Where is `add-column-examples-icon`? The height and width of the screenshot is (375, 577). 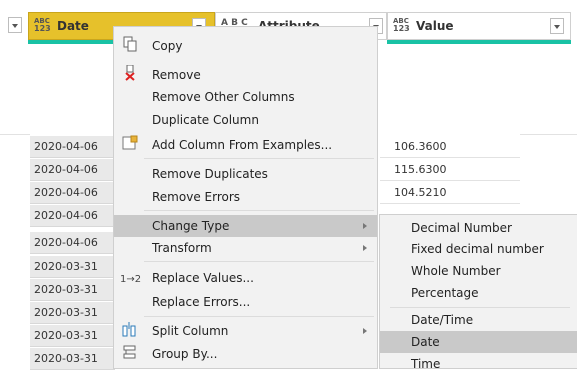 add-column-examples-icon is located at coordinates (130, 145).